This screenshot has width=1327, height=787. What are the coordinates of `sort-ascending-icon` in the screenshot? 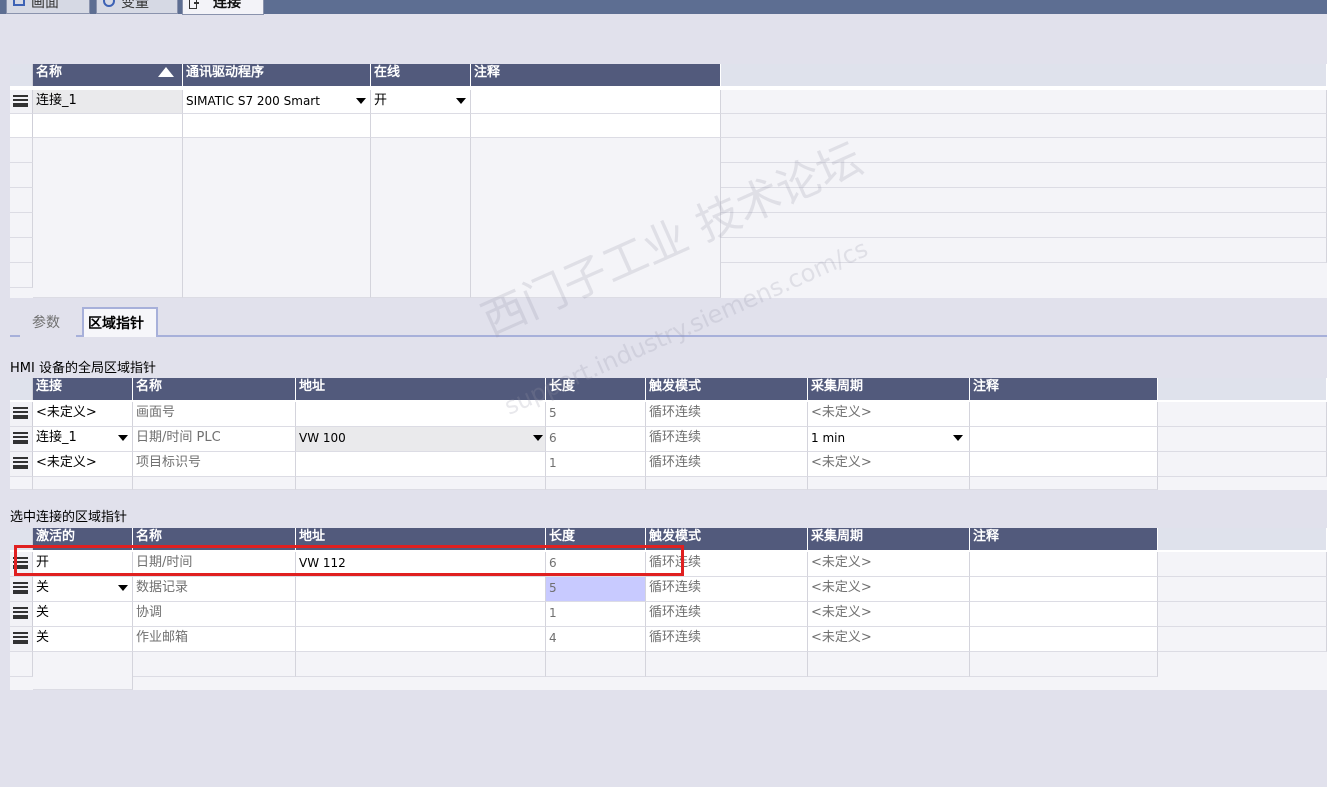 It's located at (166, 72).